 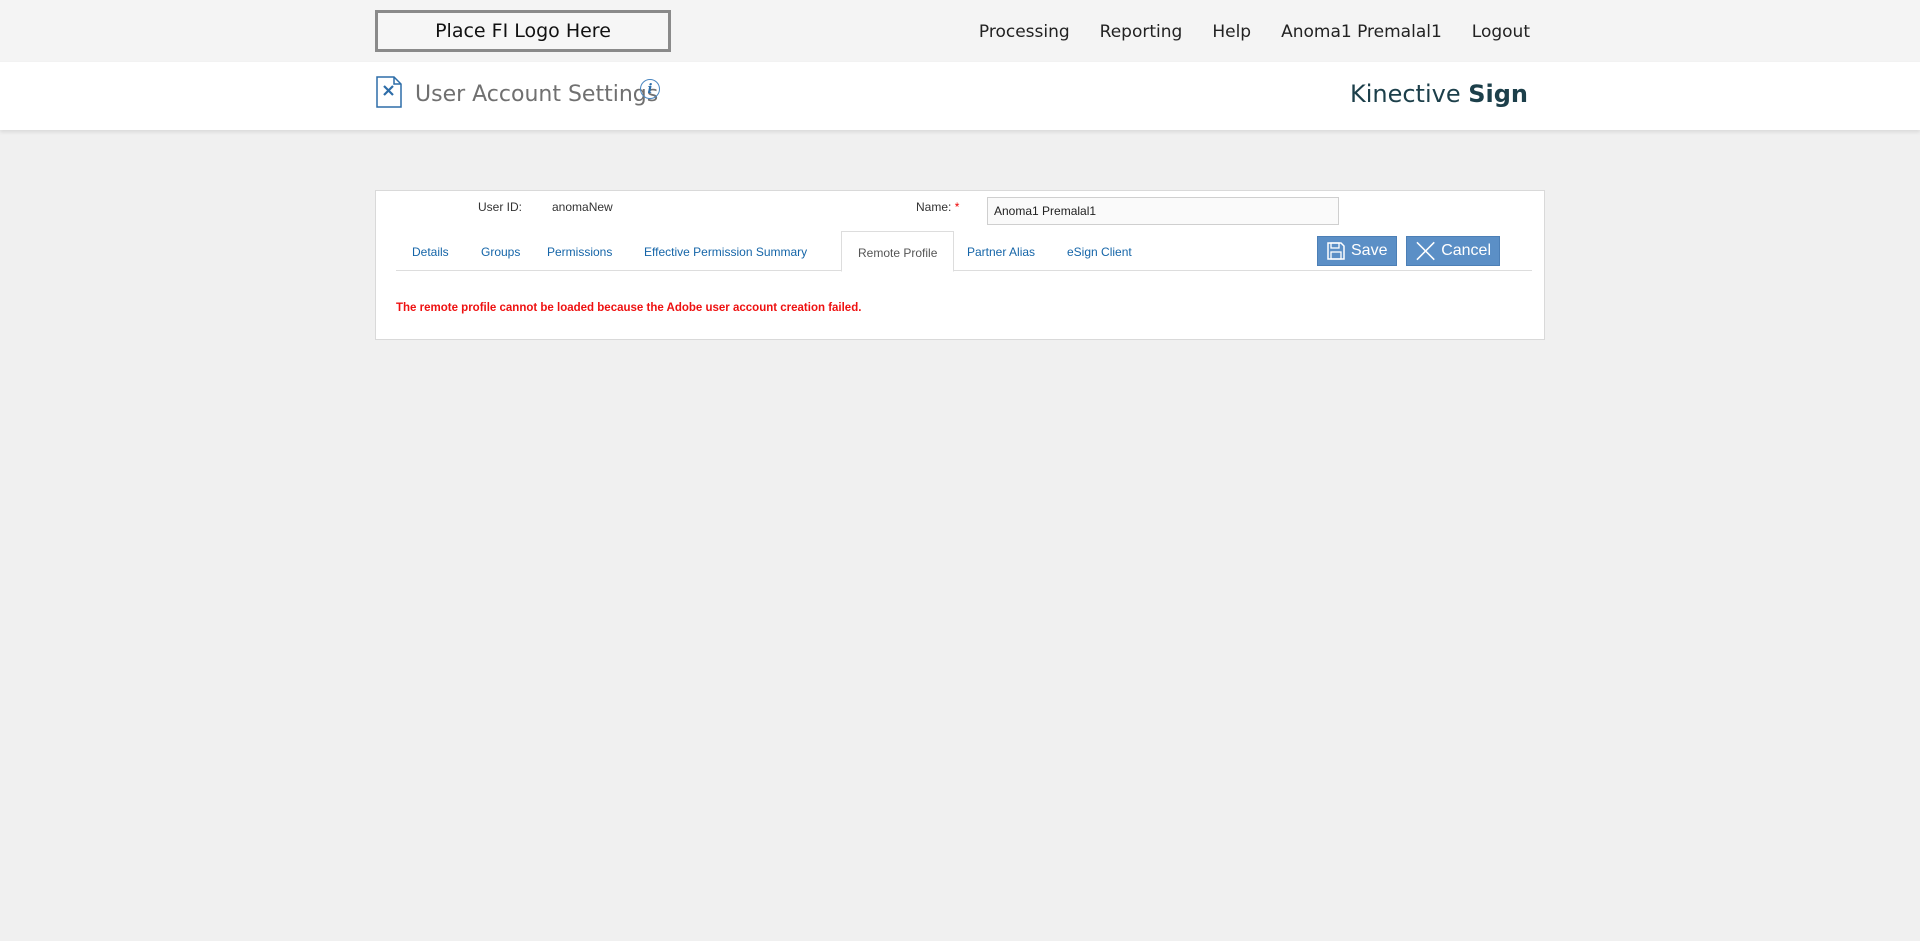 I want to click on tab-remote-profile: Remote Profile, so click(x=898, y=251).